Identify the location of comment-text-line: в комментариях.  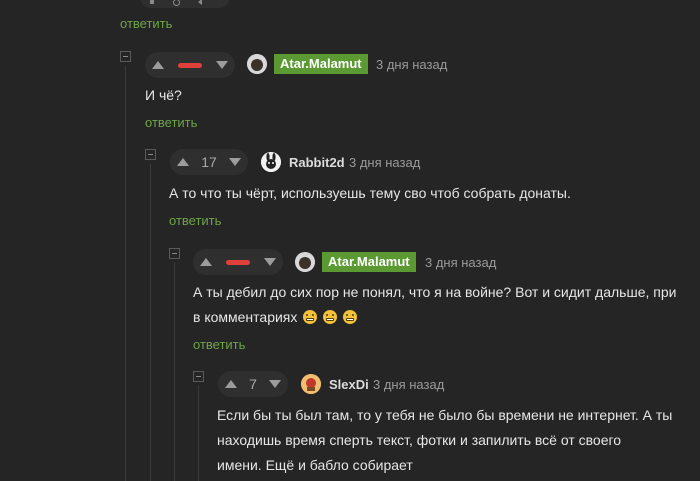
(275, 317).